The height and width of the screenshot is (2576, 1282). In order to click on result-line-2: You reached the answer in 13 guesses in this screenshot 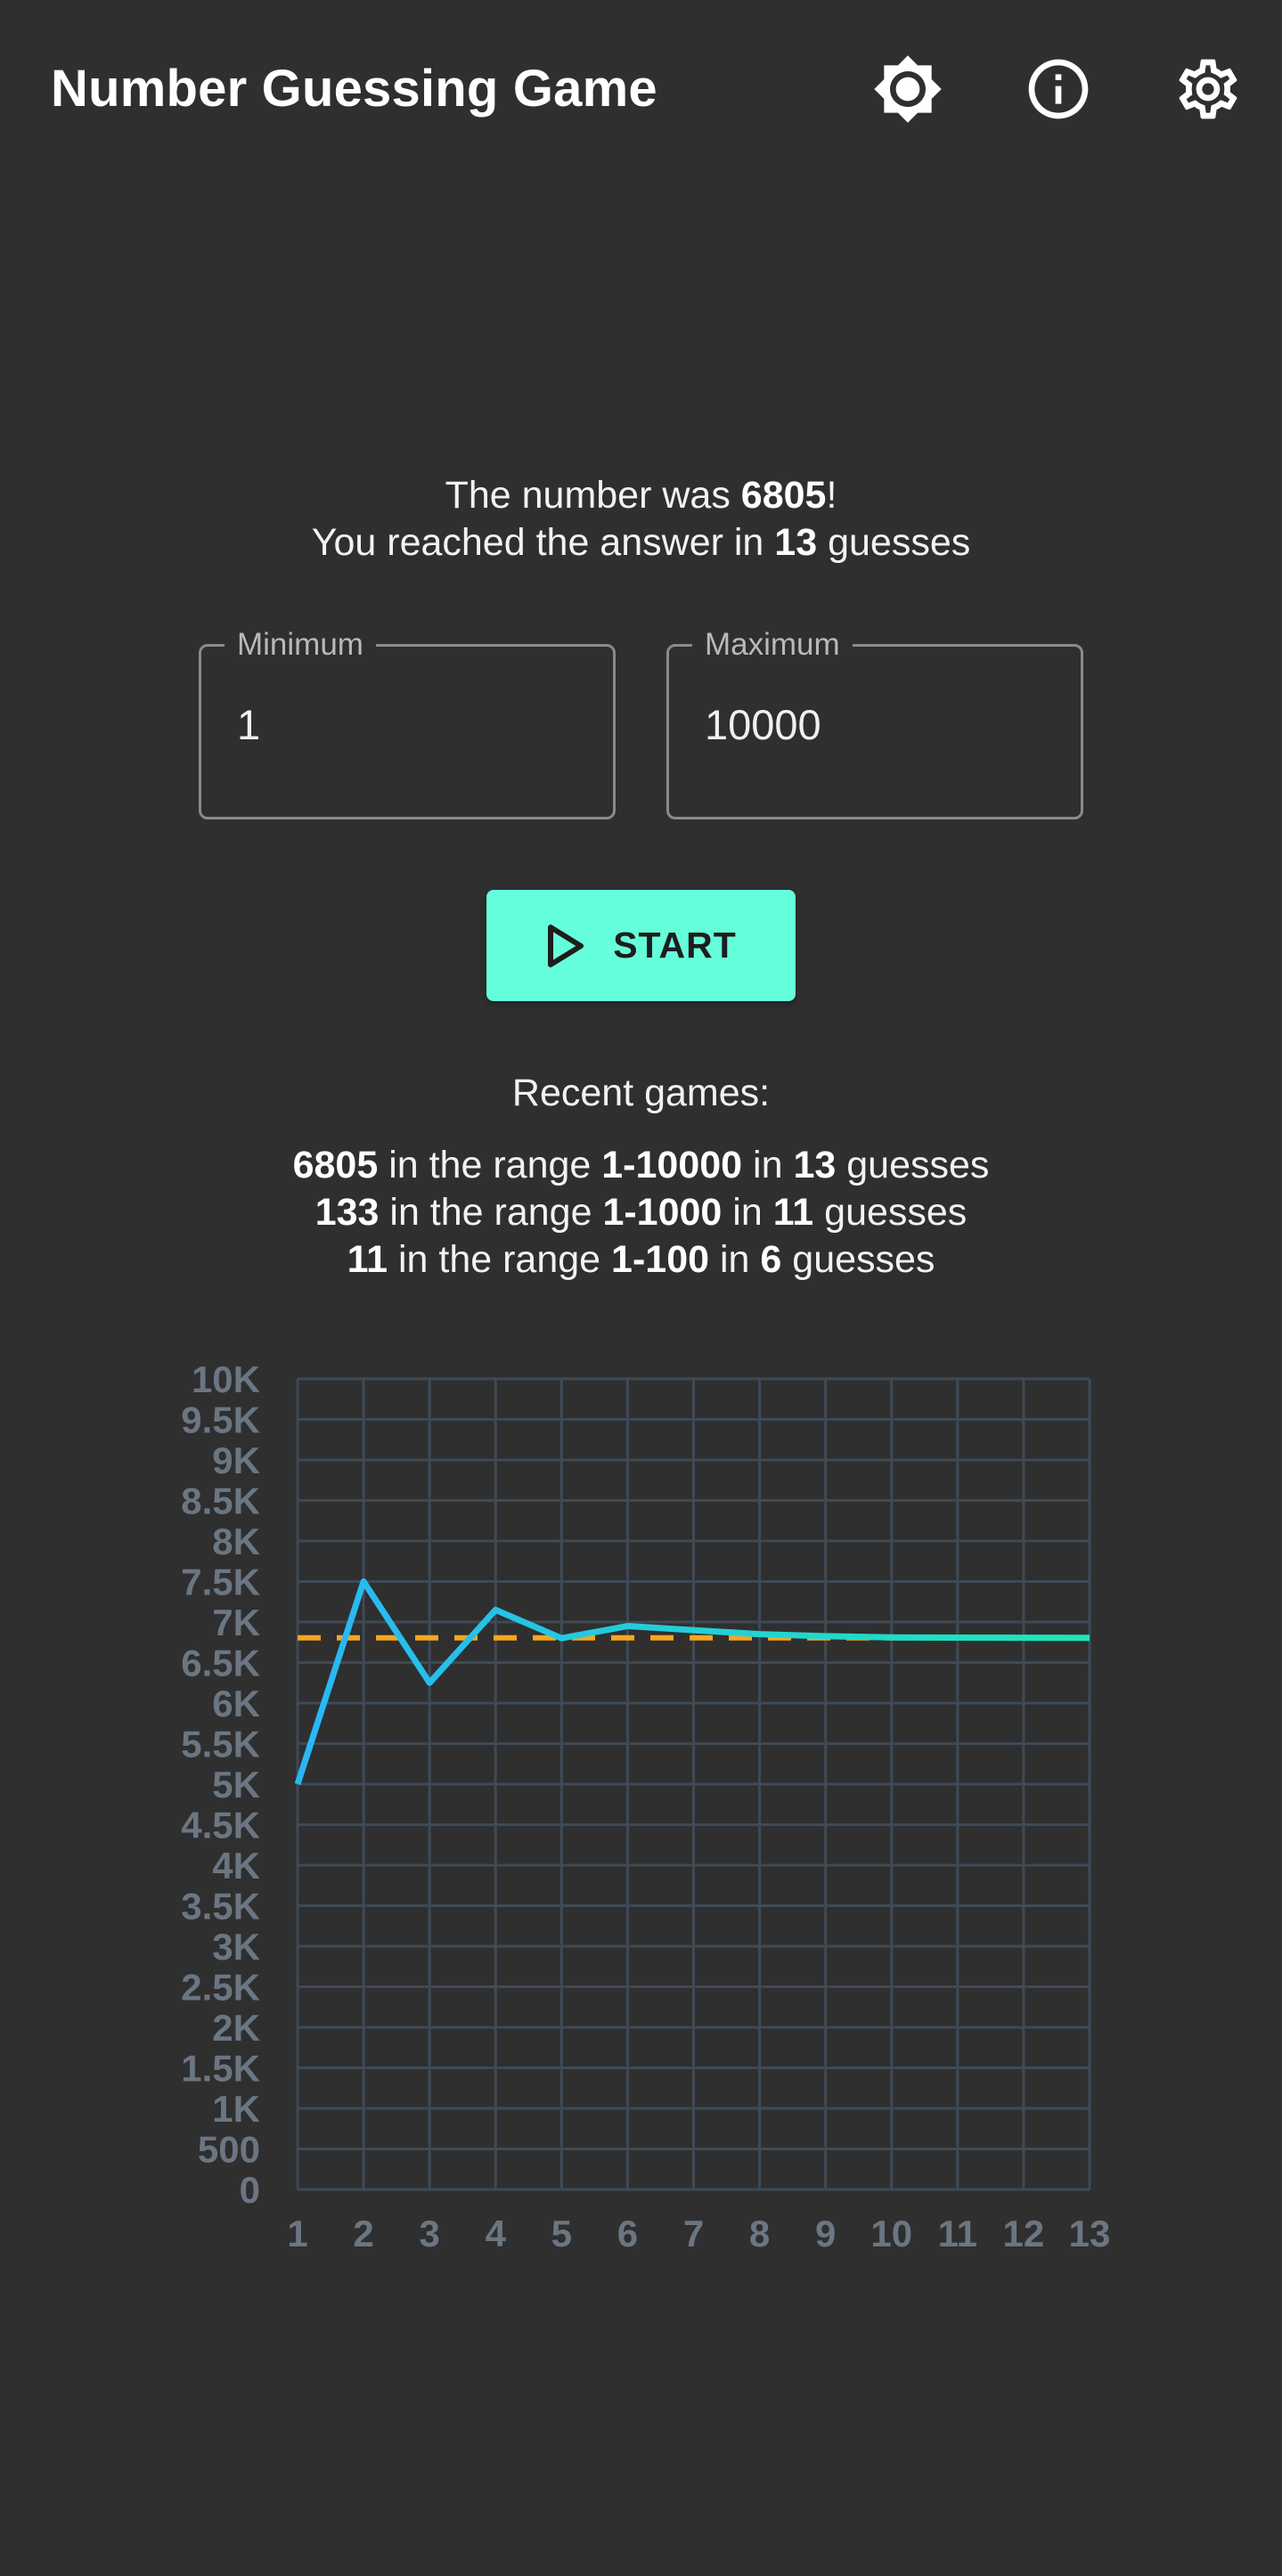, I will do `click(641, 543)`.